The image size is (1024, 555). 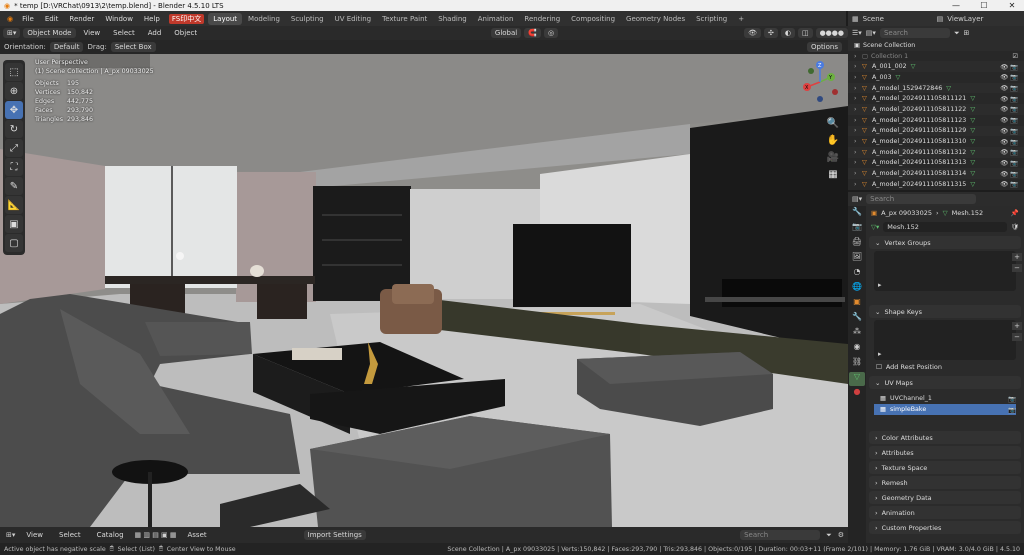 What do you see at coordinates (34, 535) in the screenshot?
I see `view-menu: View` at bounding box center [34, 535].